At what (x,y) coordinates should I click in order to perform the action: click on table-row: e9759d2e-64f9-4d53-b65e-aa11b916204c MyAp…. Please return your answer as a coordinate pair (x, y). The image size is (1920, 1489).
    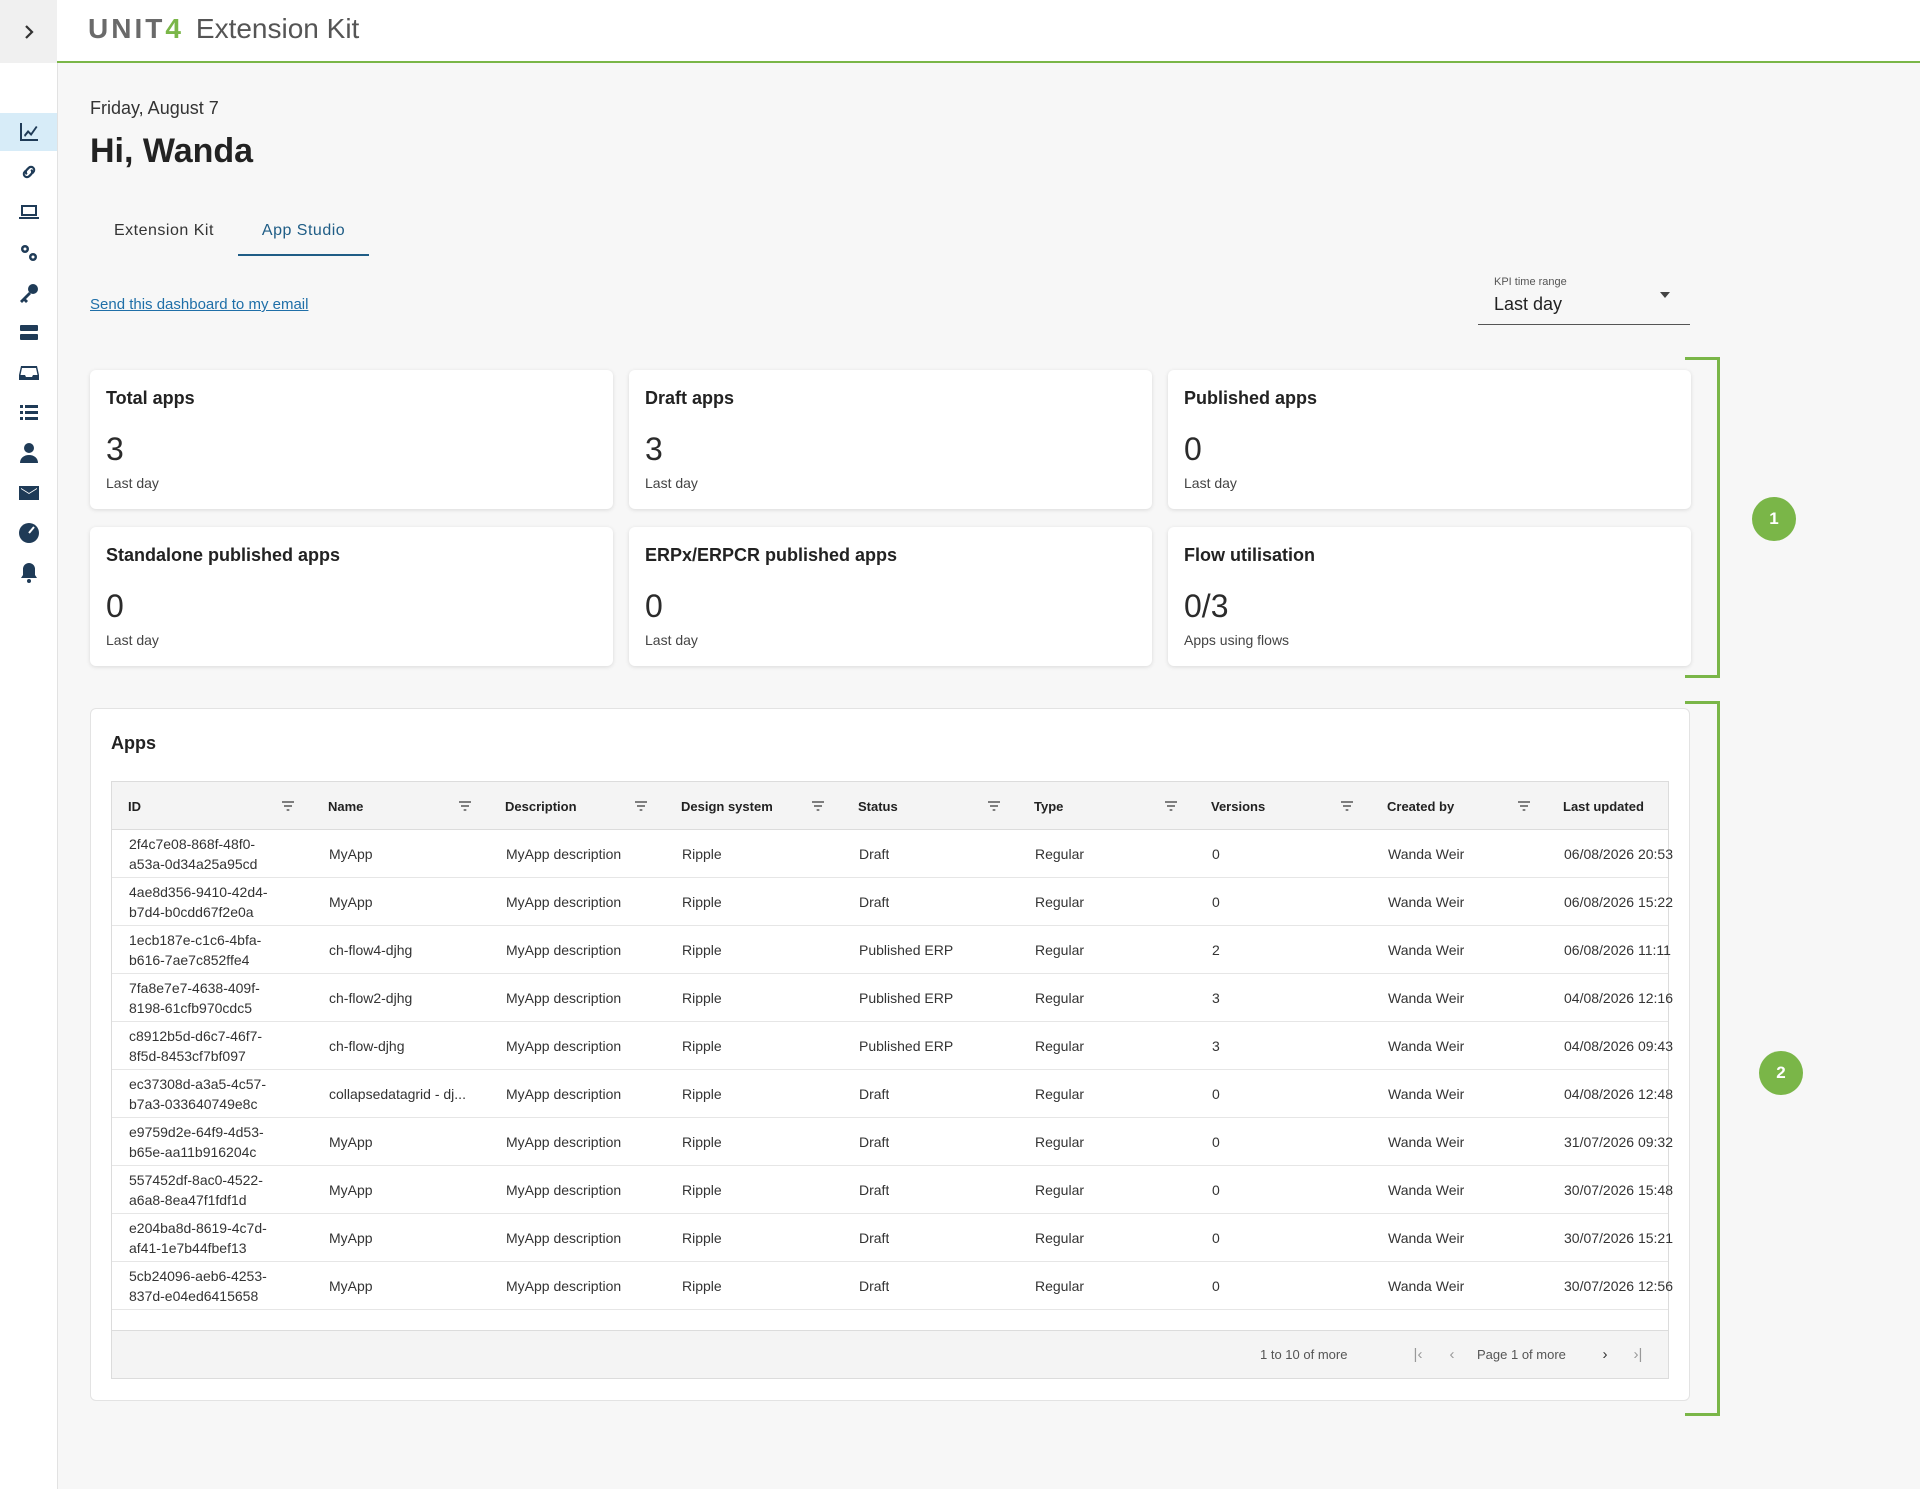
    Looking at the image, I should click on (892, 1142).